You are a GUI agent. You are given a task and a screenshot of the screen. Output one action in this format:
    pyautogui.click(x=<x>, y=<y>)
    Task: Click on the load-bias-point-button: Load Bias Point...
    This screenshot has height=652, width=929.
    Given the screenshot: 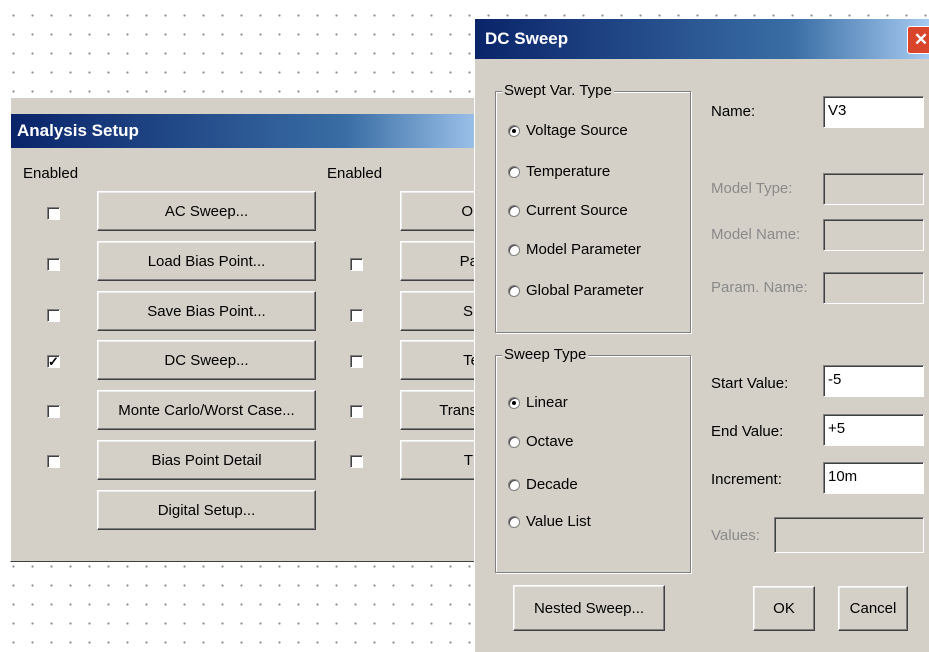 What is the action you would take?
    pyautogui.click(x=206, y=261)
    